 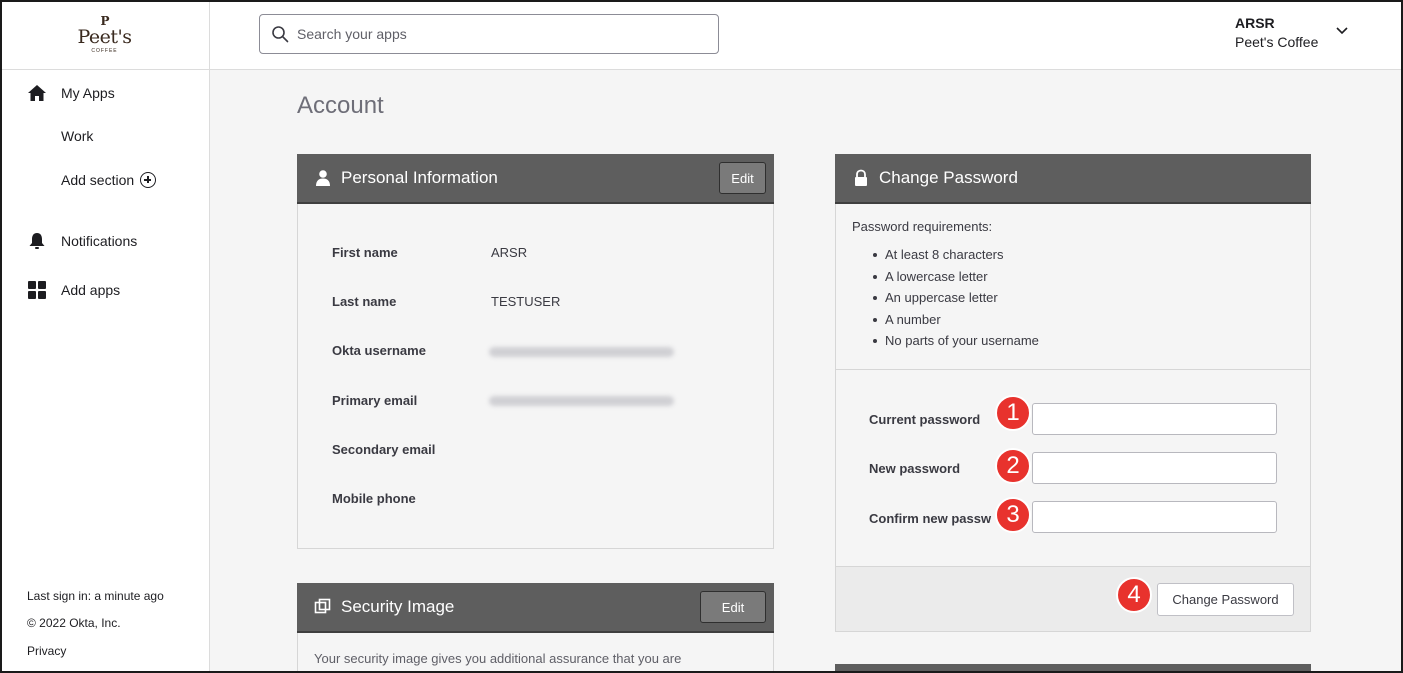 I want to click on sidebar-item-label: My Apps, so click(x=88, y=93).